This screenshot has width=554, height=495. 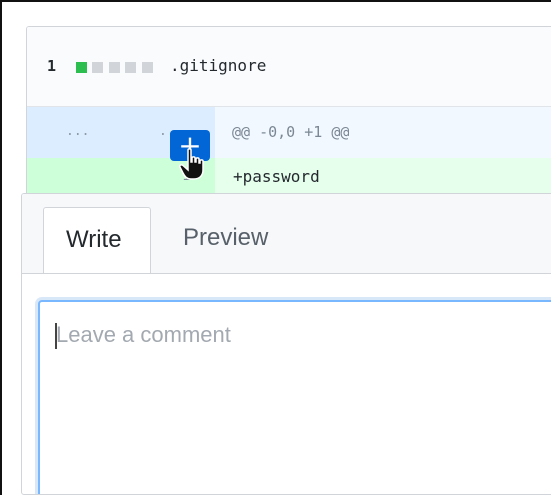 I want to click on diffstat-added-block, so click(x=81, y=67).